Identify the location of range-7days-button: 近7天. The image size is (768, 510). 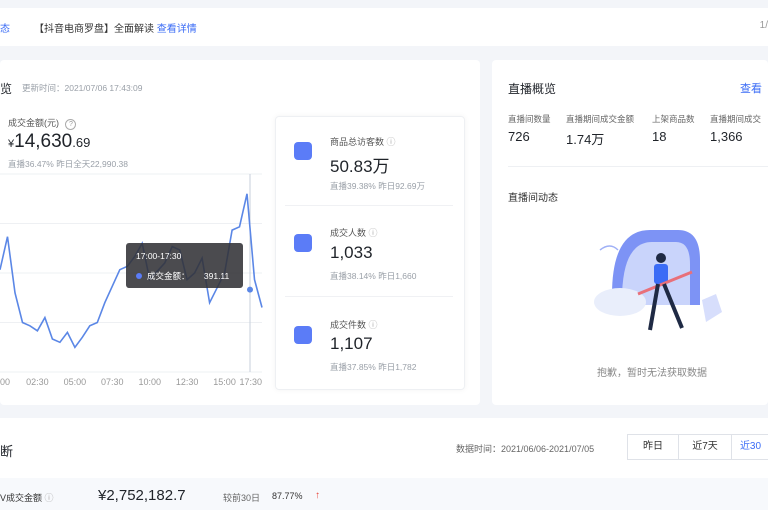
(705, 447).